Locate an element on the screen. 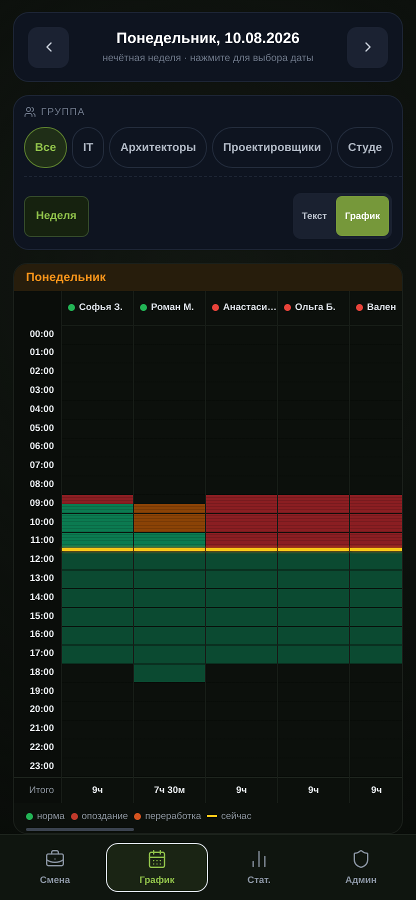  scrollbar is located at coordinates (80, 829).